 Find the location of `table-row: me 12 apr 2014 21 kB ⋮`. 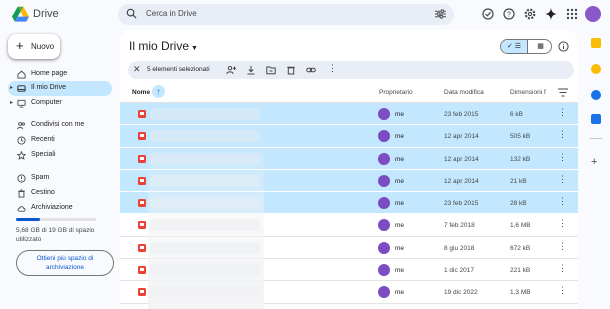

table-row: me 12 apr 2014 21 kB ⋮ is located at coordinates (349, 181).